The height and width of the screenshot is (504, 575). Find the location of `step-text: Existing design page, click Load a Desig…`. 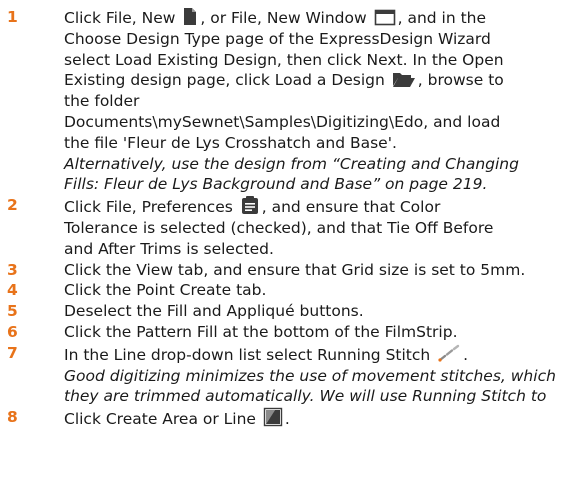

step-text: Existing design page, click Load a Desig… is located at coordinates (227, 80).